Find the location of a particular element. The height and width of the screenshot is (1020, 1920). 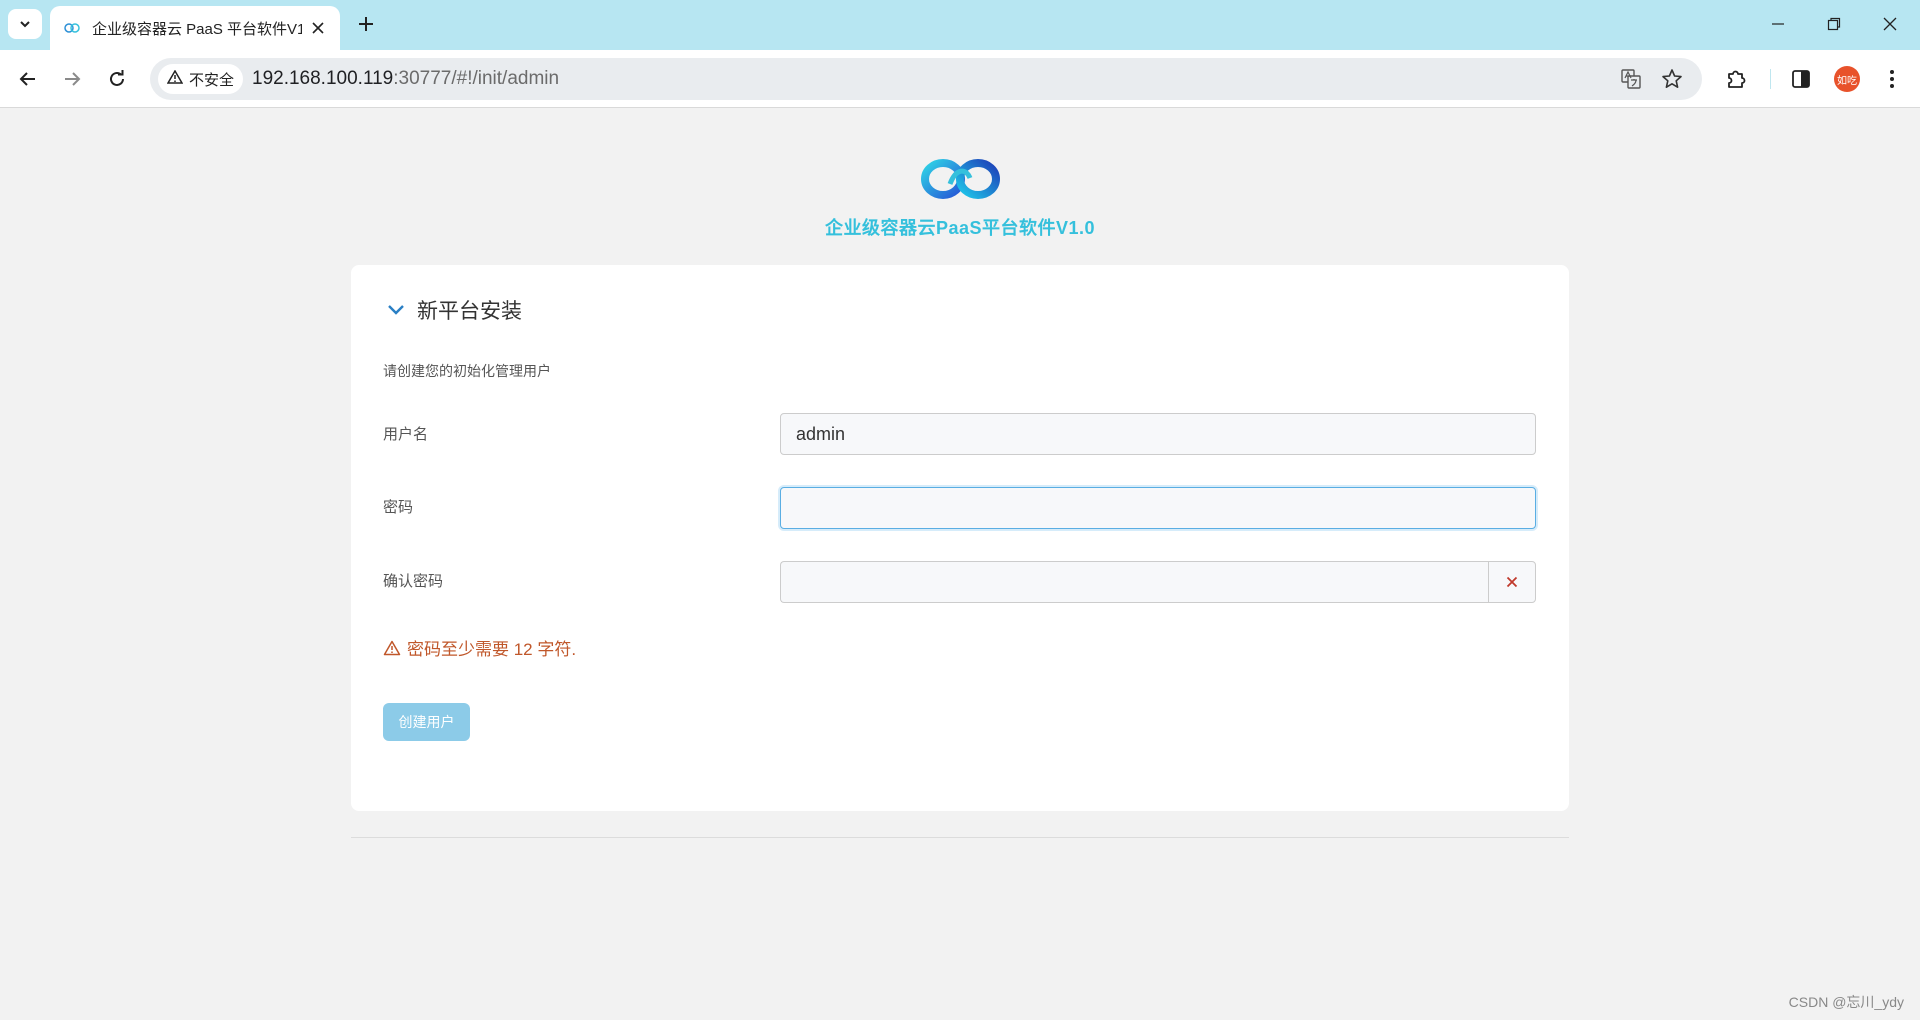

brand-logo-icon is located at coordinates (960, 179).